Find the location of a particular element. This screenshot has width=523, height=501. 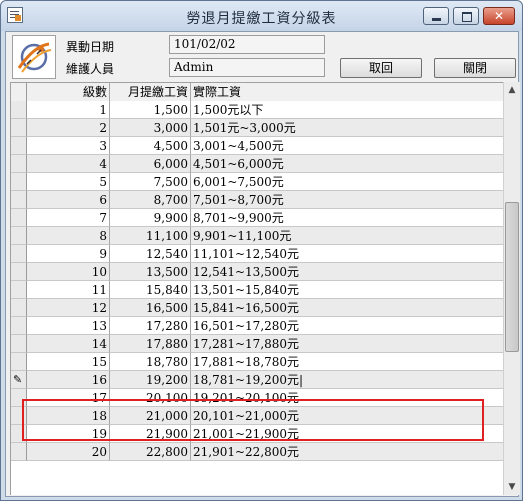

amount-cell: 3,000 is located at coordinates (150, 128).